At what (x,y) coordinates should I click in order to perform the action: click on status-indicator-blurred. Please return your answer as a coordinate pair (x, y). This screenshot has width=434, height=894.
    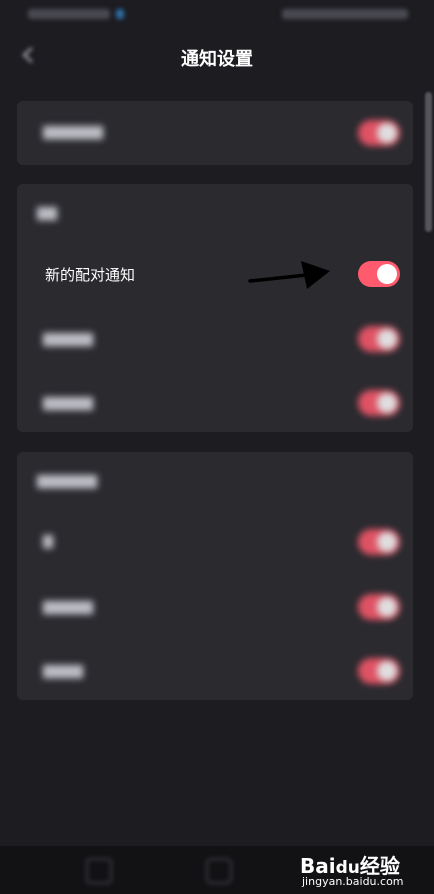
    Looking at the image, I should click on (120, 14).